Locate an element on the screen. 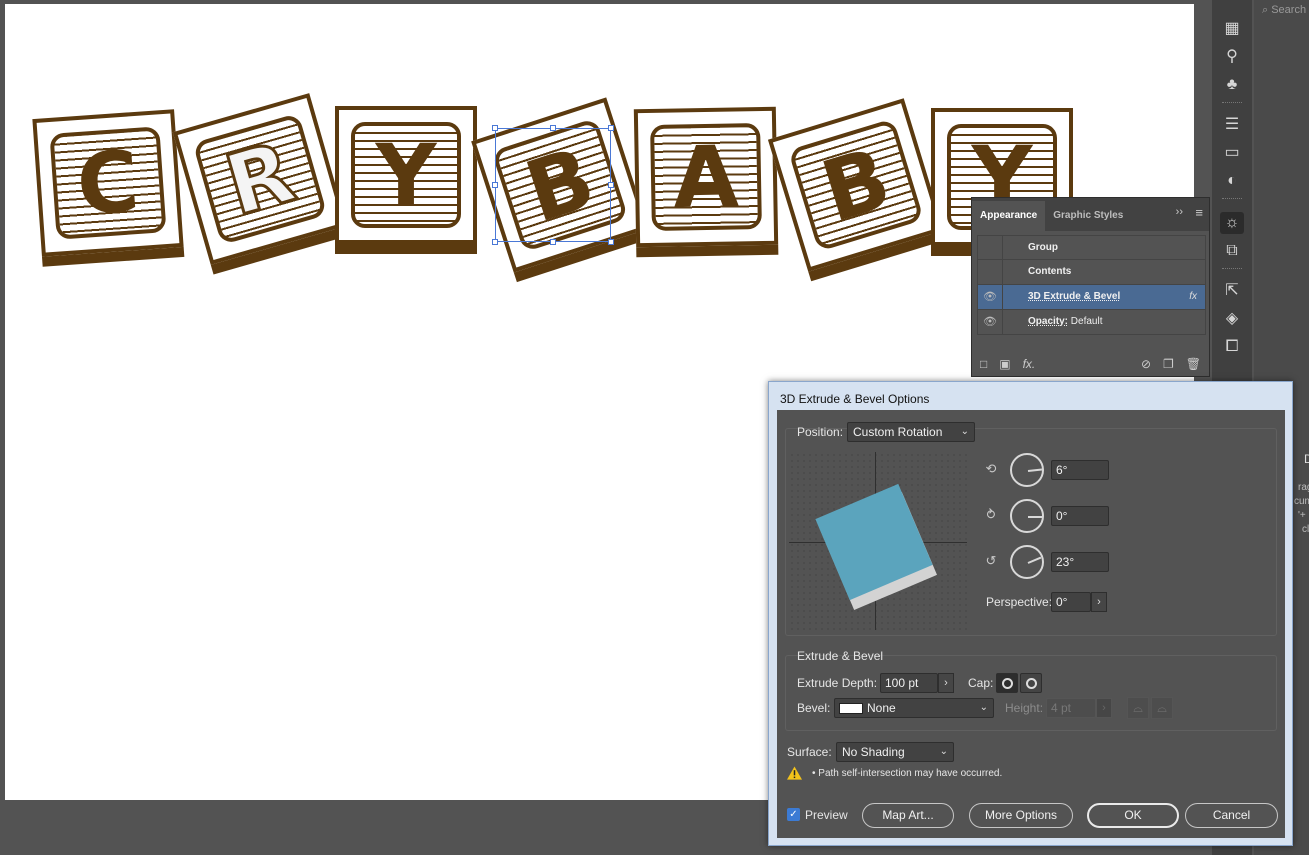  appearance-panel-tabs: Appearance Graphic Styles ›› ≡ is located at coordinates (1090, 214).